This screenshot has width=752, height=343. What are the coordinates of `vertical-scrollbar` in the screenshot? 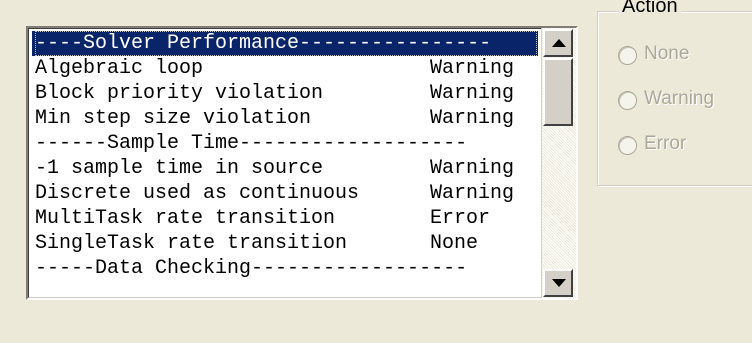 It's located at (558, 163).